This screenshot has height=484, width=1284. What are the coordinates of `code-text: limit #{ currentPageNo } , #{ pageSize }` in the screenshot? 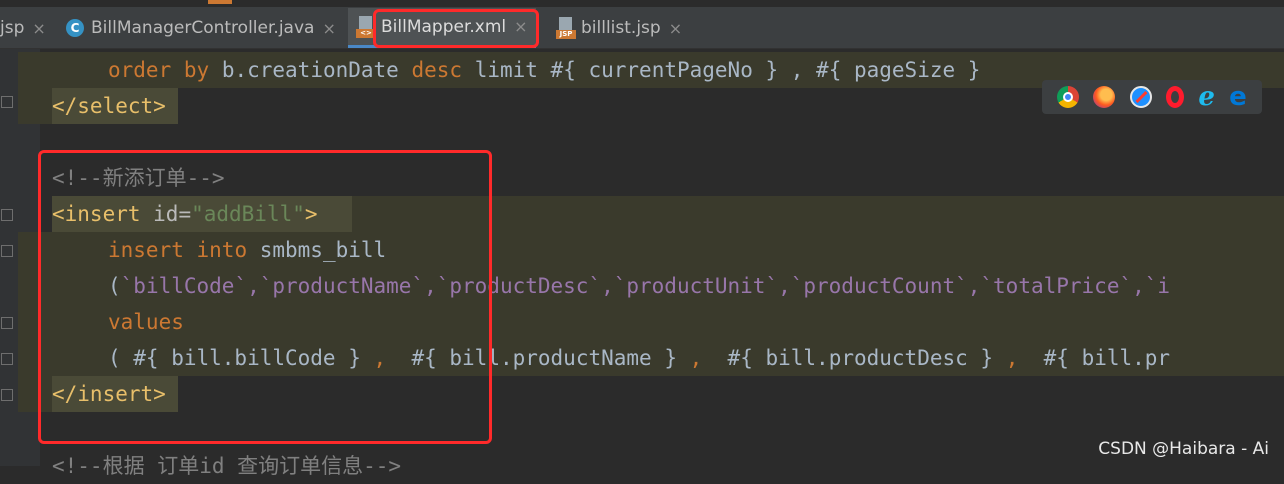 It's located at (721, 70).